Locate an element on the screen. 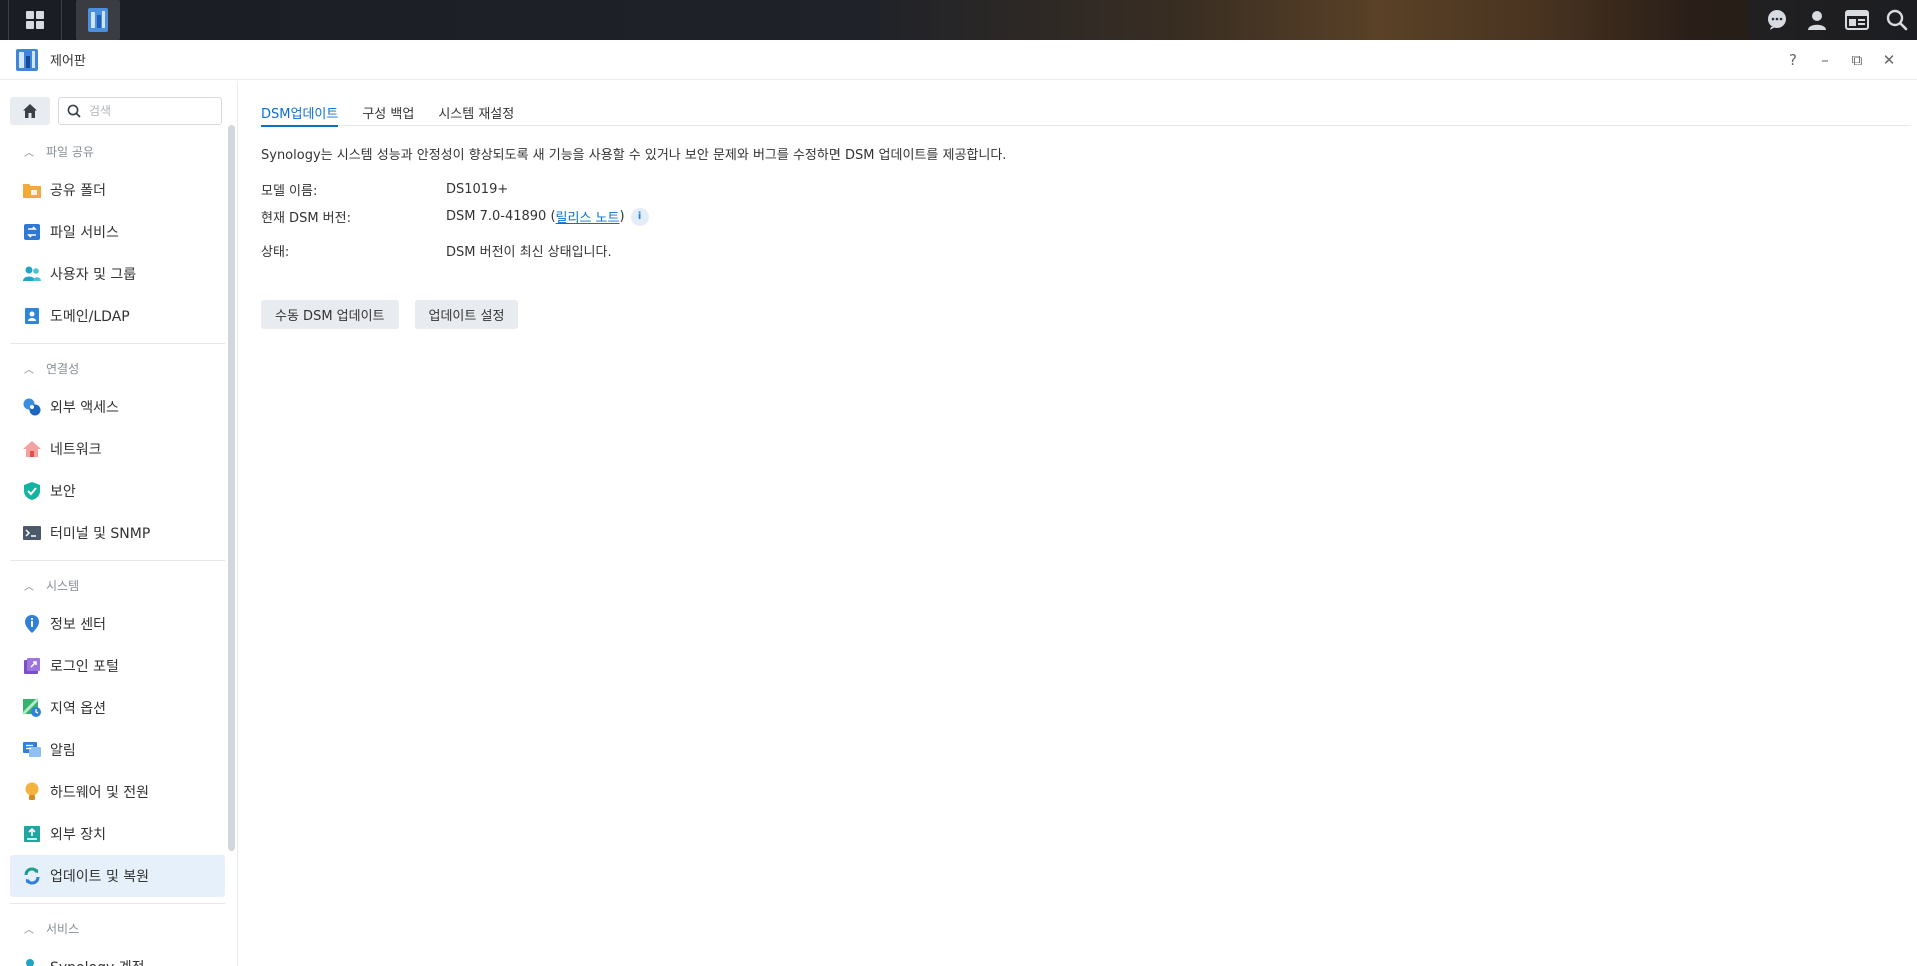  info-center-icon is located at coordinates (32, 624).